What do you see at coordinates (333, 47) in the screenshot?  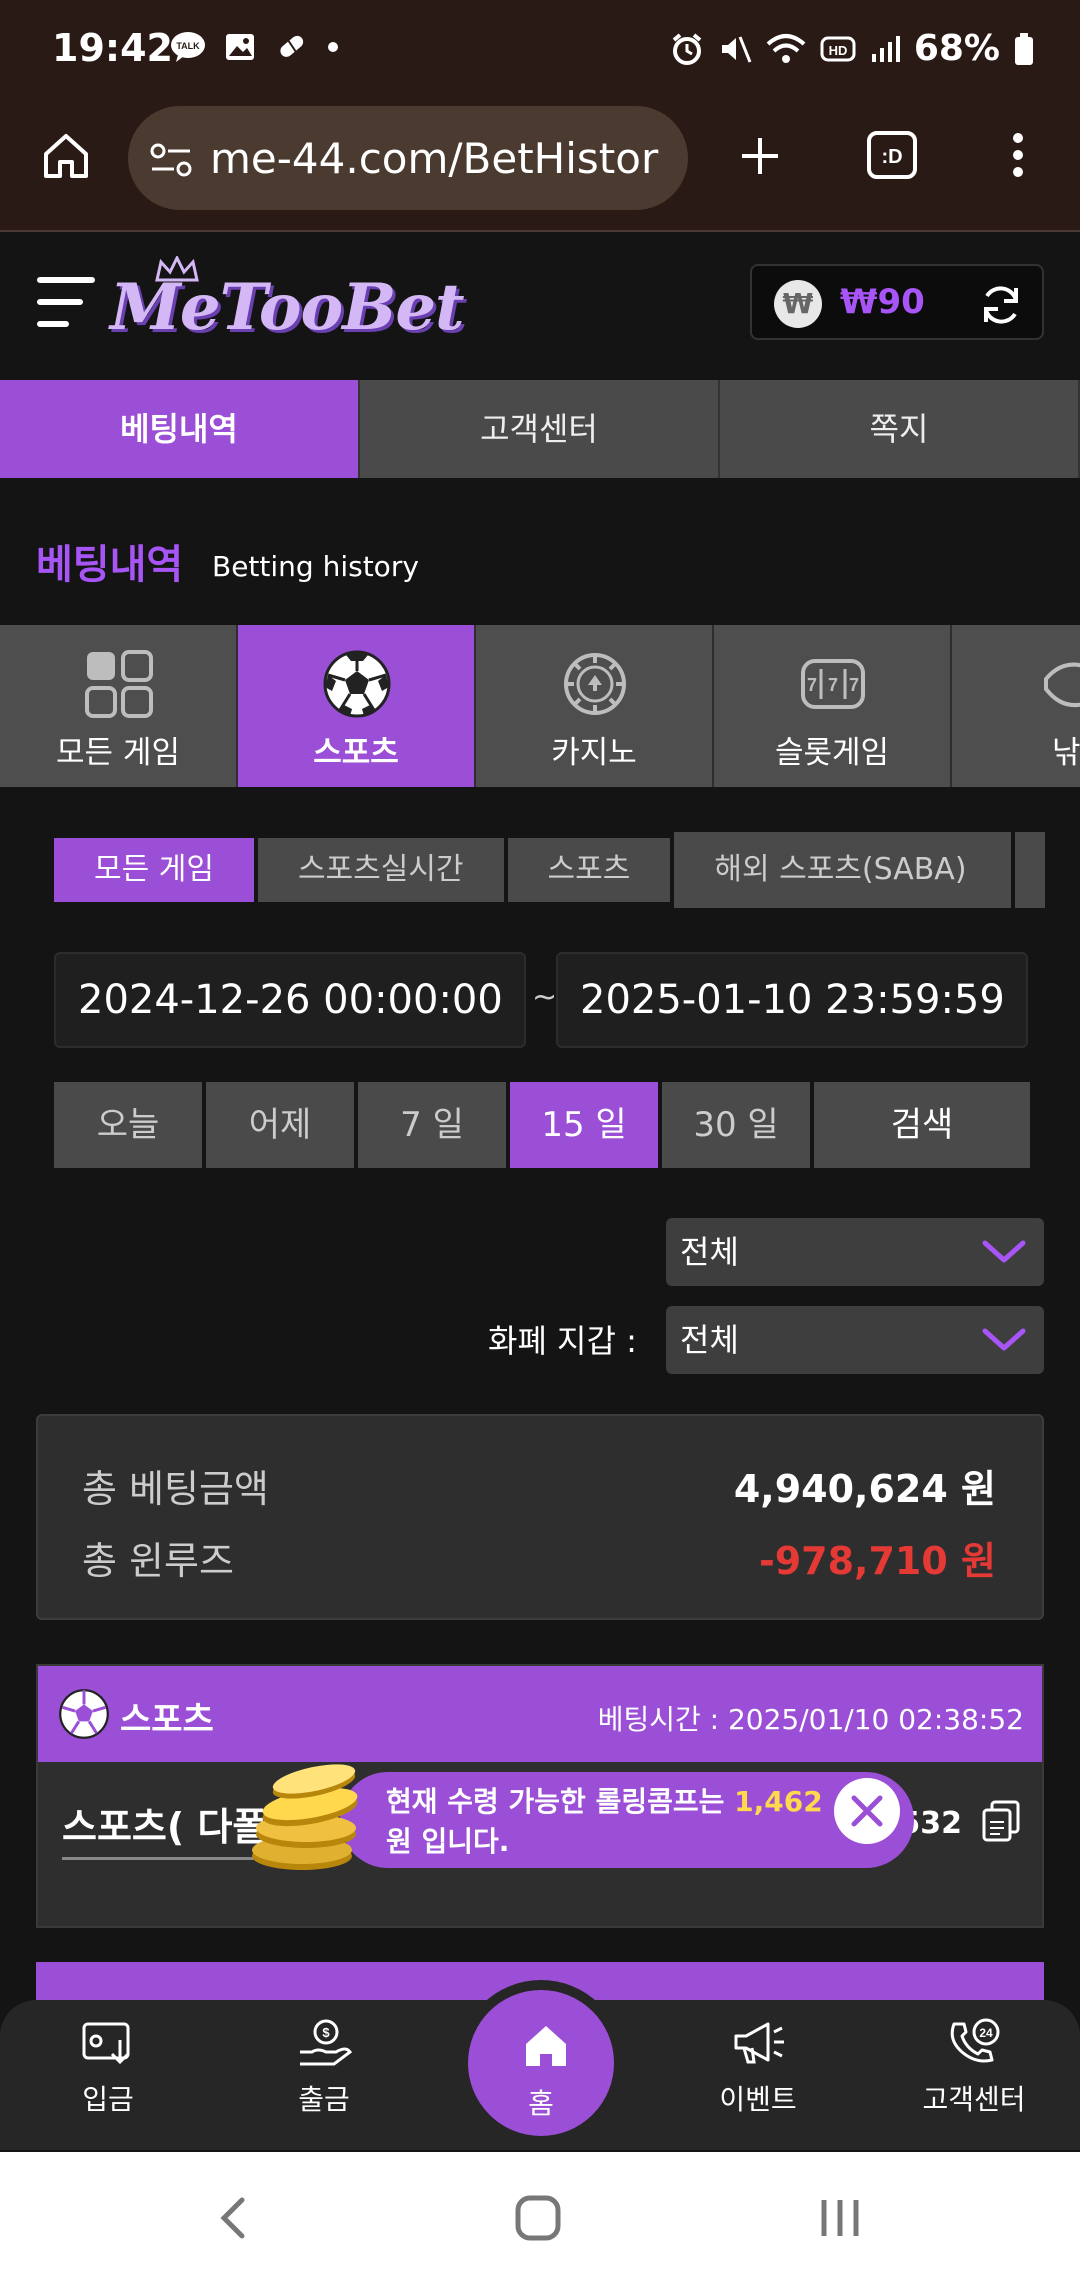 I see `dot-icon` at bounding box center [333, 47].